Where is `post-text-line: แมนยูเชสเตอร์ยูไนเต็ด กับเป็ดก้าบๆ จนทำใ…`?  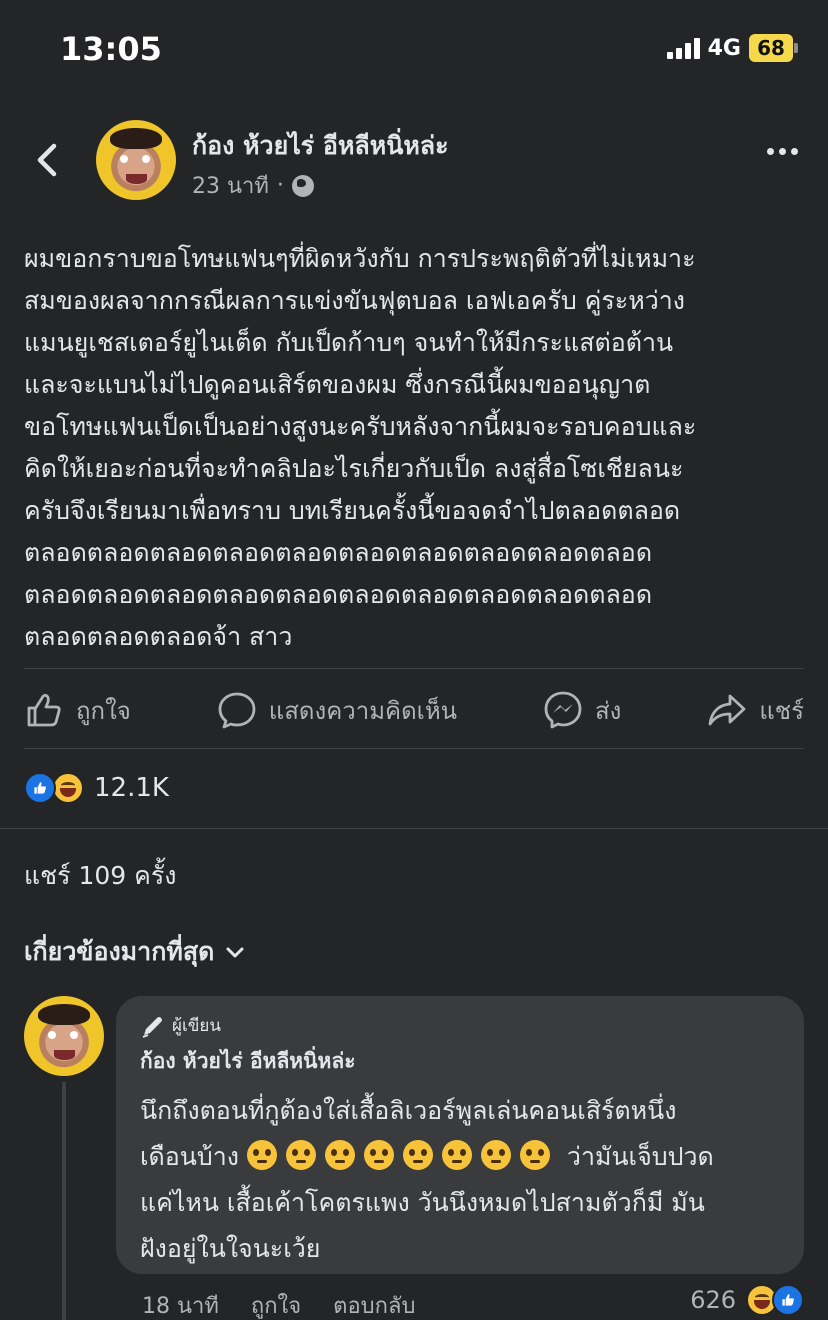
post-text-line: แมนยูเชสเตอร์ยูไนเต็ด กับเป็ดก้าบๆ จนทำใ… is located at coordinates (349, 342).